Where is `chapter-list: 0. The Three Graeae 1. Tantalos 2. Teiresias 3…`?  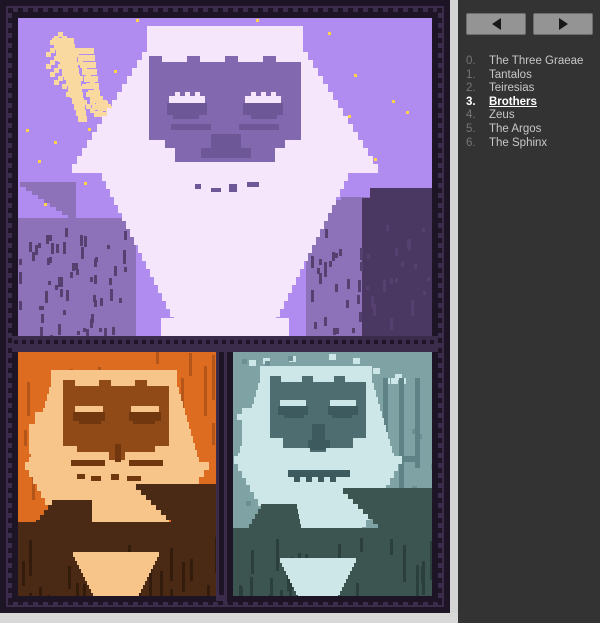 chapter-list: 0. The Three Graeae 1. Tantalos 2. Teiresias 3… is located at coordinates (529, 102).